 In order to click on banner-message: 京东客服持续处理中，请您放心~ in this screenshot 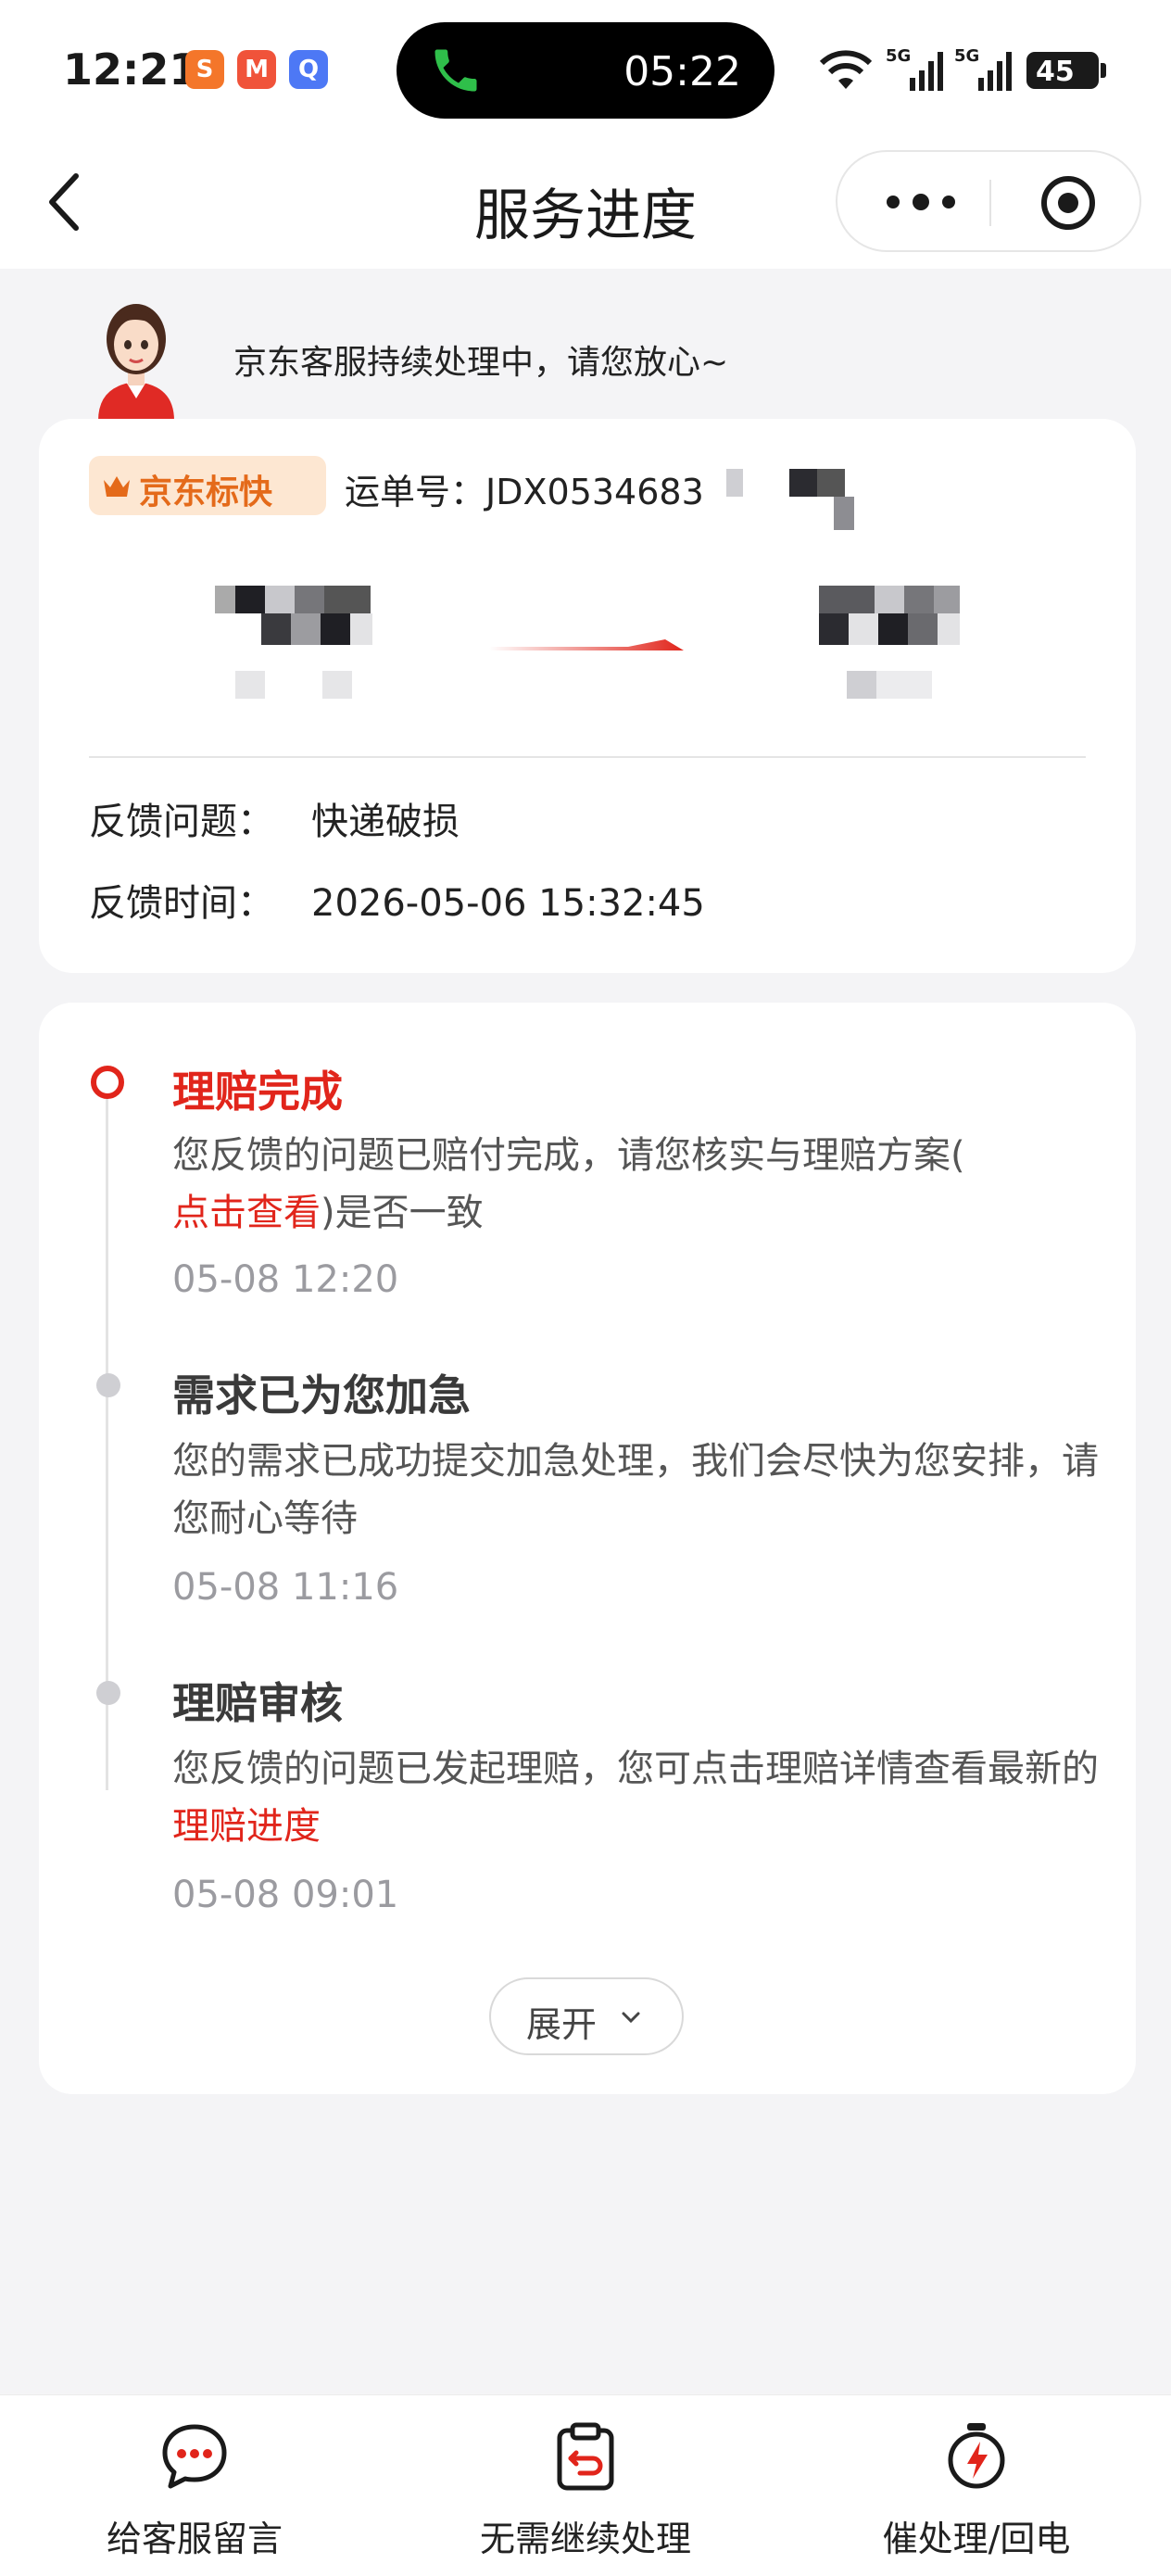, I will do `click(481, 363)`.